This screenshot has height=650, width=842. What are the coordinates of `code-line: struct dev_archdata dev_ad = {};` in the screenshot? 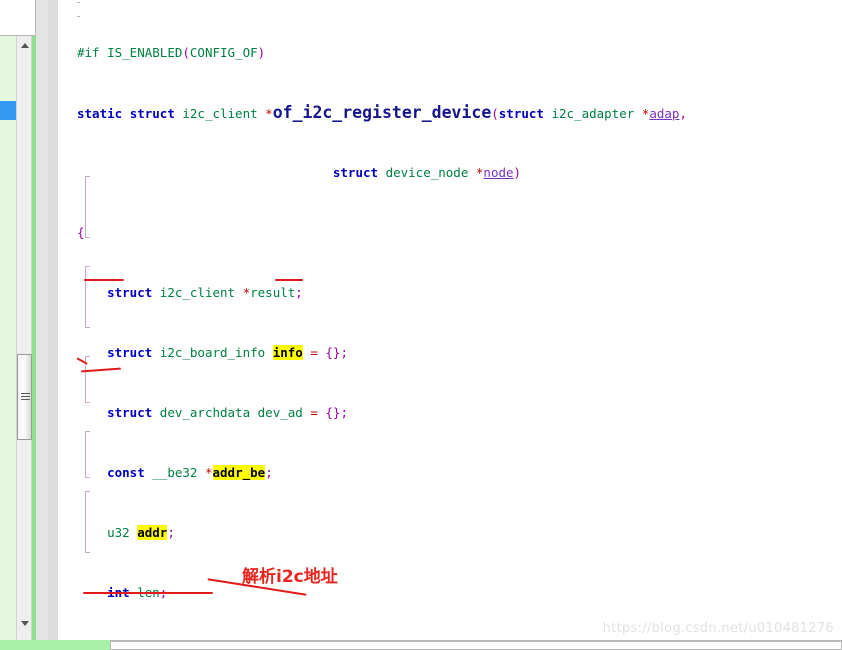 It's located at (227, 412).